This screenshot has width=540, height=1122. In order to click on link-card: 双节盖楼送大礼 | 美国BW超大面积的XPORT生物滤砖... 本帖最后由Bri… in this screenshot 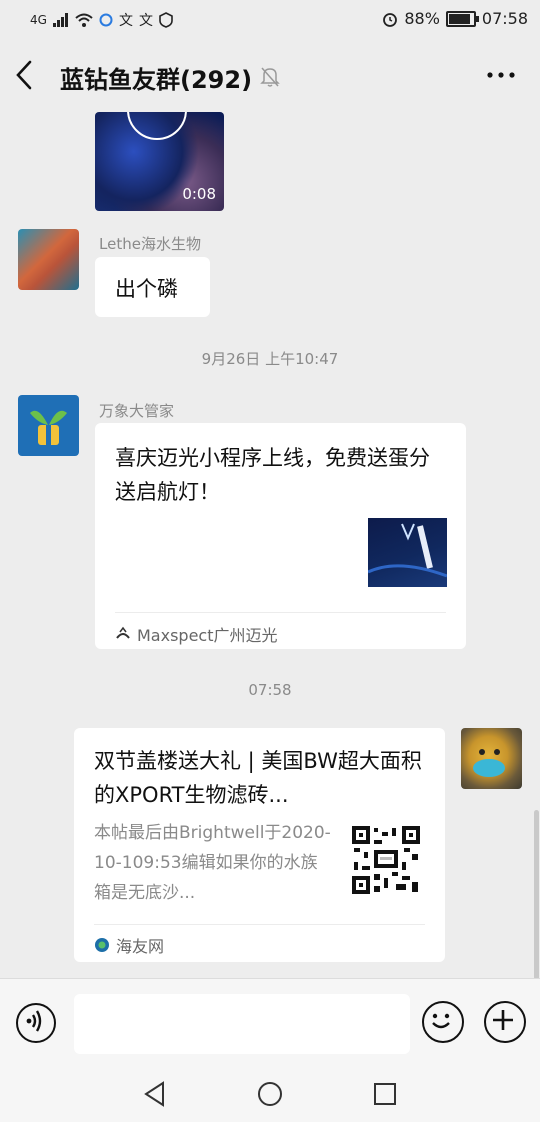, I will do `click(259, 845)`.